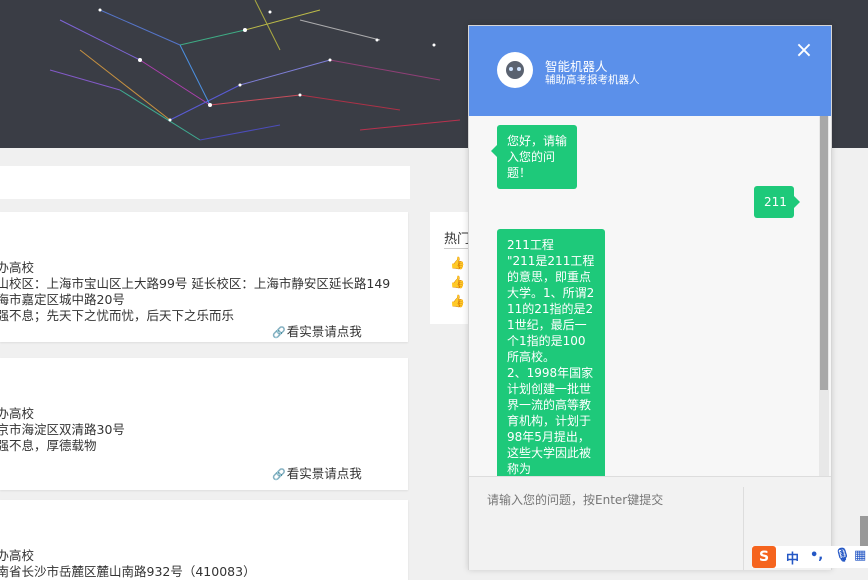 The height and width of the screenshot is (580, 868). What do you see at coordinates (743, 528) in the screenshot?
I see `divider` at bounding box center [743, 528].